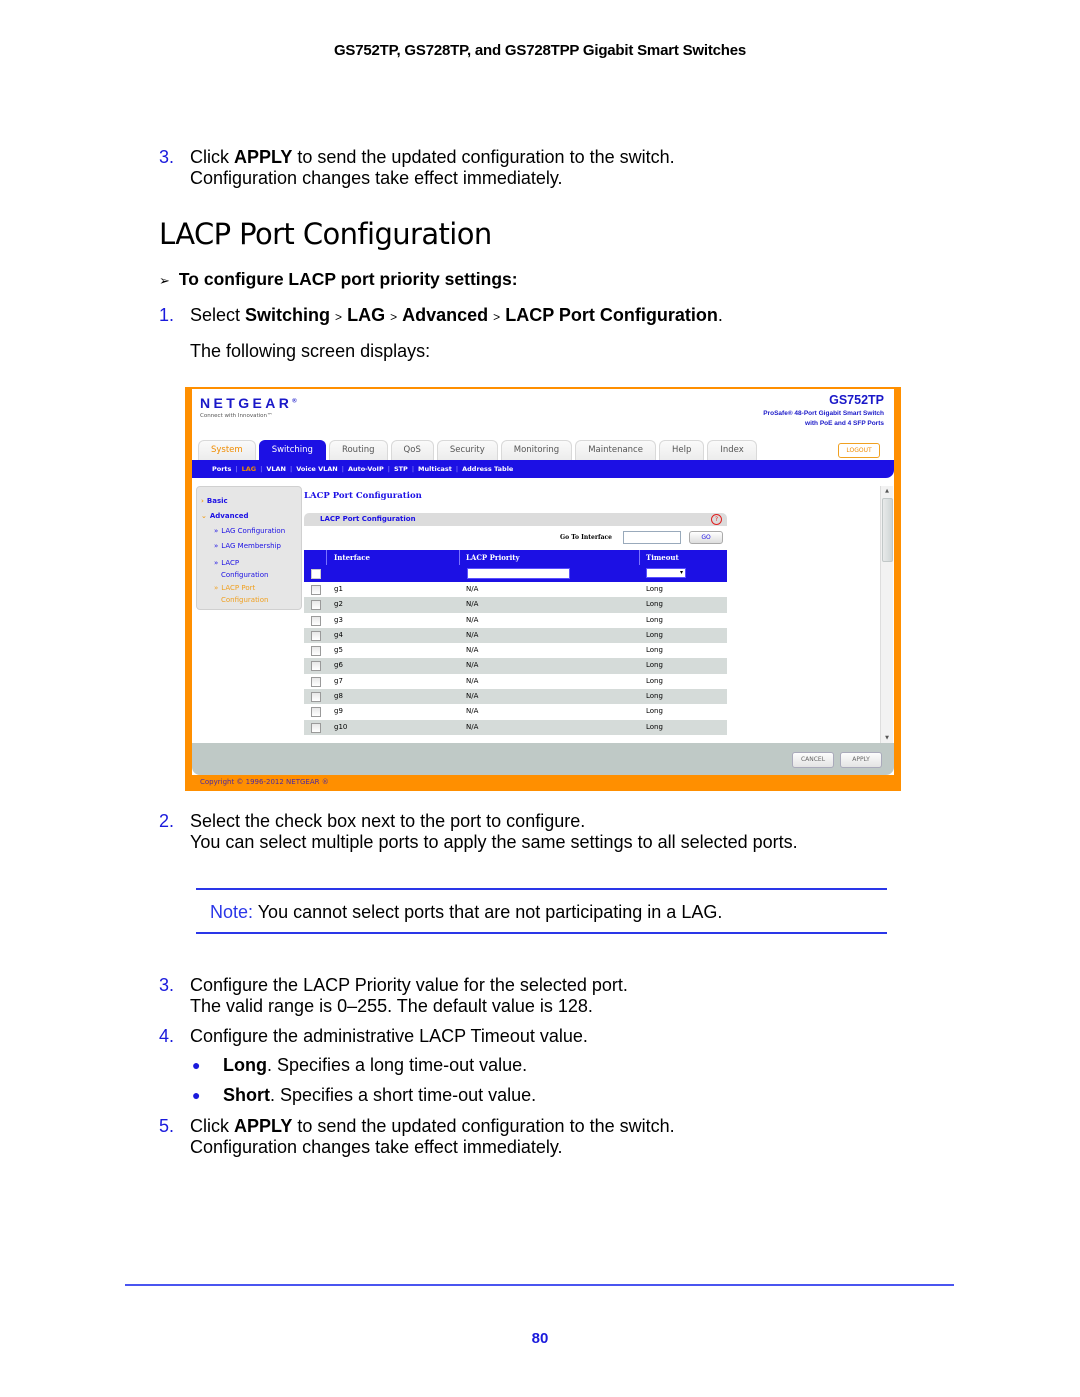 This screenshot has height=1397, width=1080. I want to click on logout-button: LOGOUT, so click(859, 450).